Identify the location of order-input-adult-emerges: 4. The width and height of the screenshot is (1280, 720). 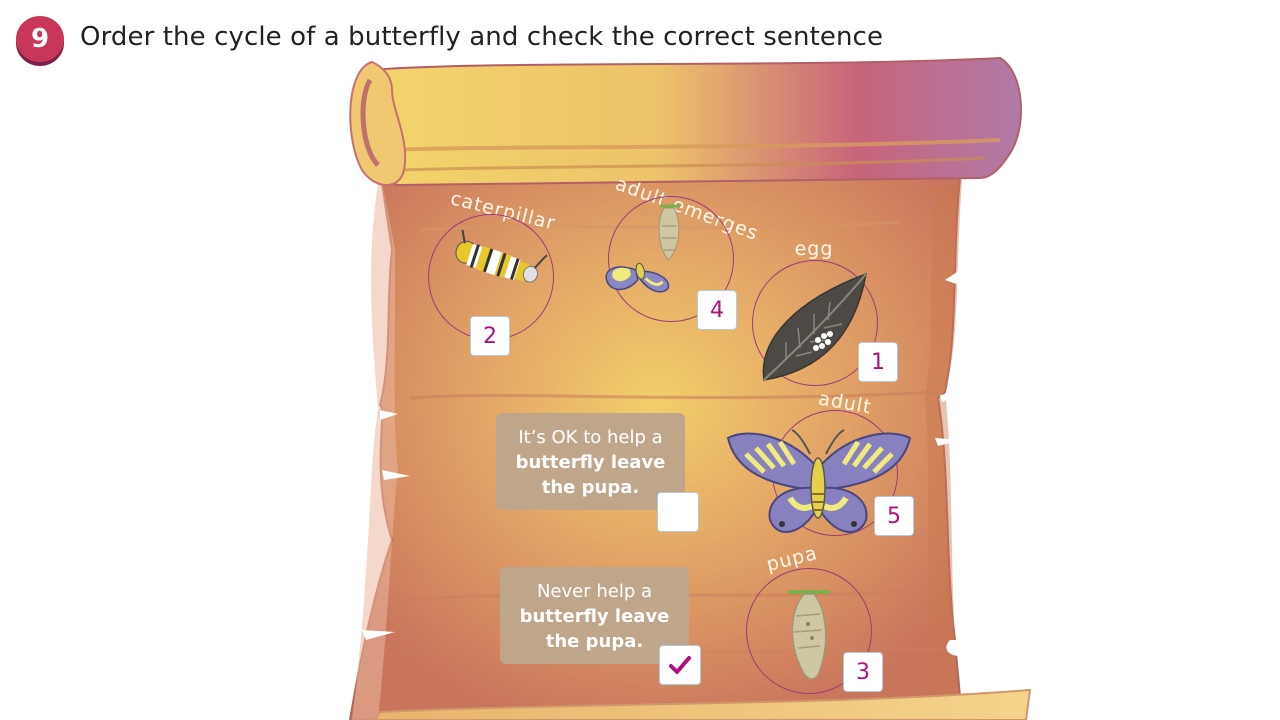
(717, 310).